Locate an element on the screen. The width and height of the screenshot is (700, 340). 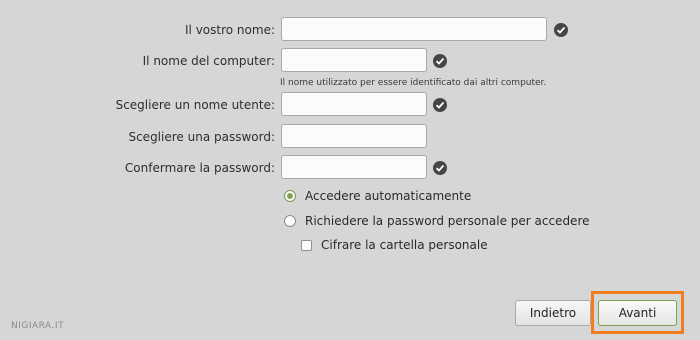
computer-row: Il nome del computer: is located at coordinates (350, 61).